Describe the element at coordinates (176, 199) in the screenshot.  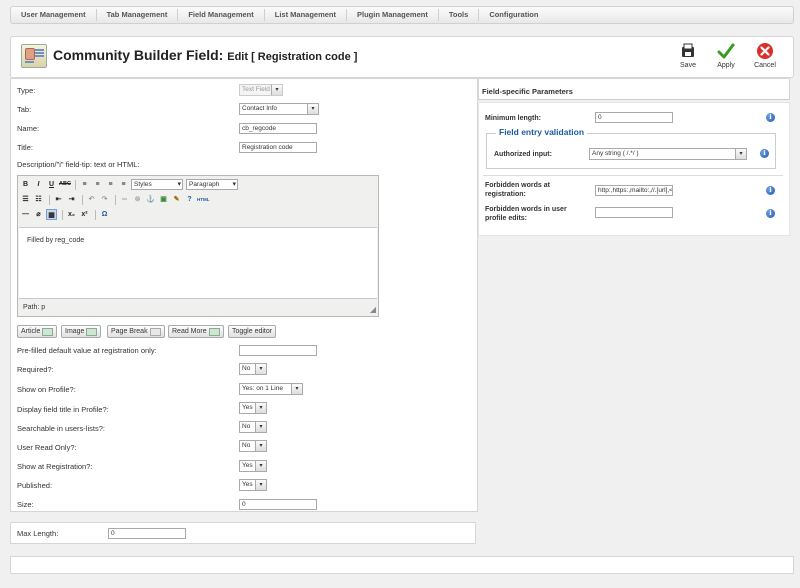
I see `cleanup-icon: ✎` at that location.